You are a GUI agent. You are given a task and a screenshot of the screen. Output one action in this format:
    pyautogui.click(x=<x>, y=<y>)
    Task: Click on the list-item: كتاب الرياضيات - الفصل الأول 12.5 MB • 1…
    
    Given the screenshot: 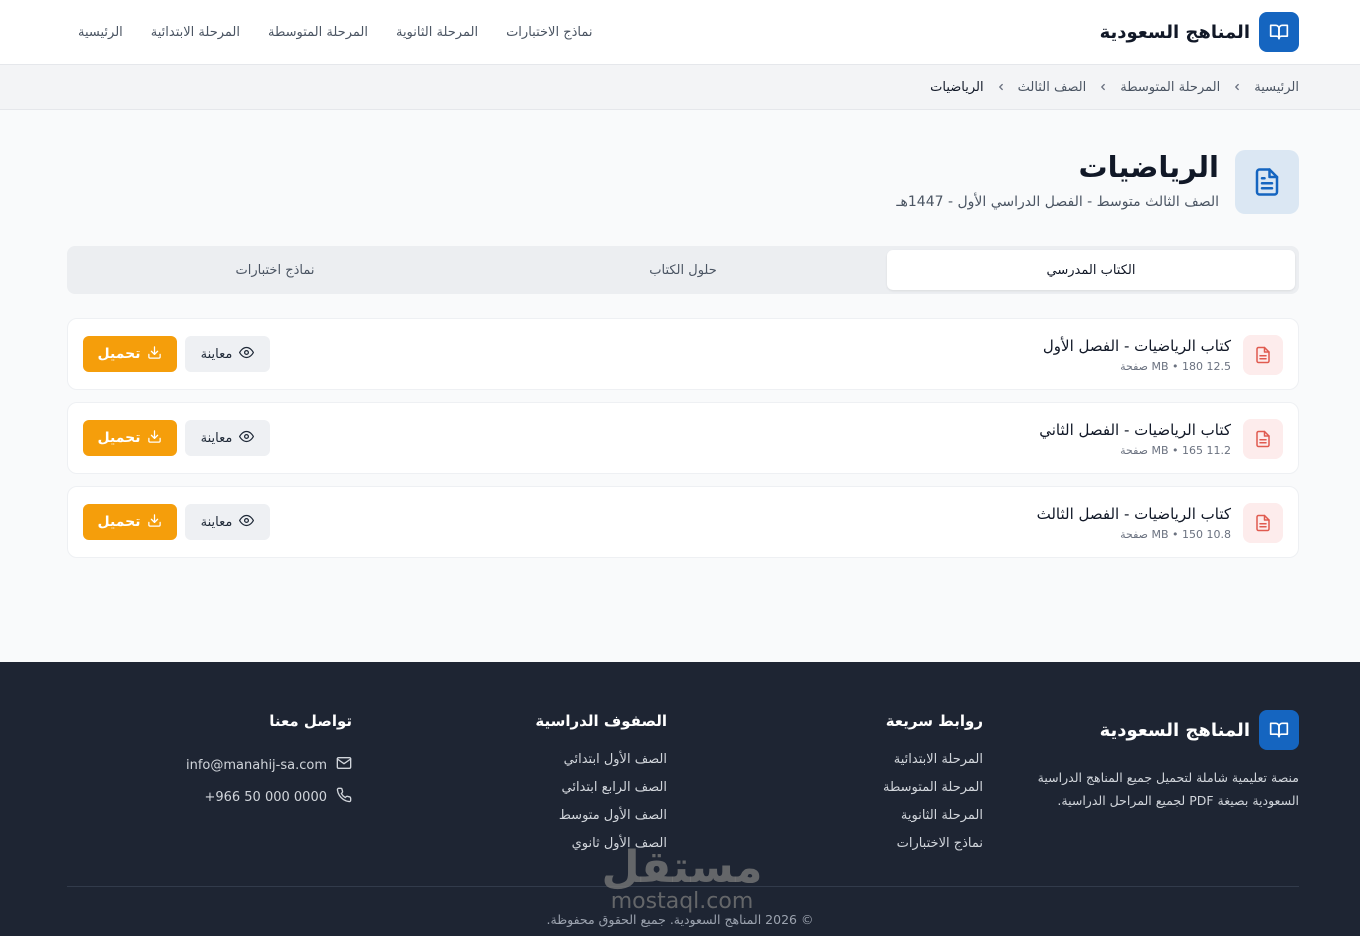 What is the action you would take?
    pyautogui.click(x=683, y=354)
    